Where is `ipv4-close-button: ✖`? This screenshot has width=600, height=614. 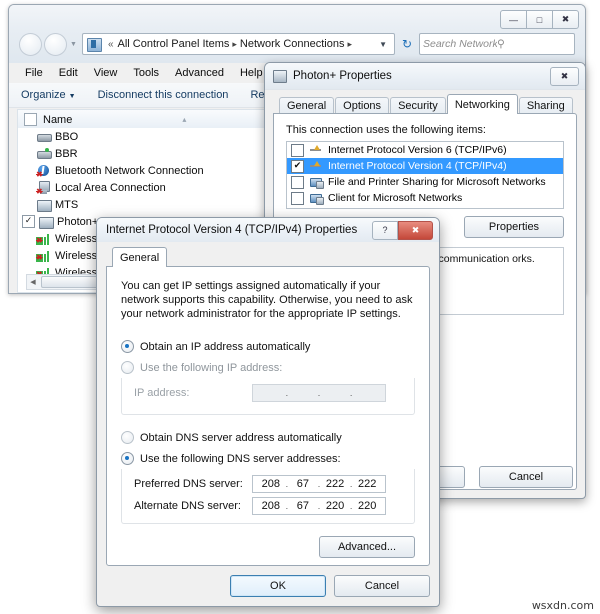
ipv4-close-button: ✖ is located at coordinates (415, 230).